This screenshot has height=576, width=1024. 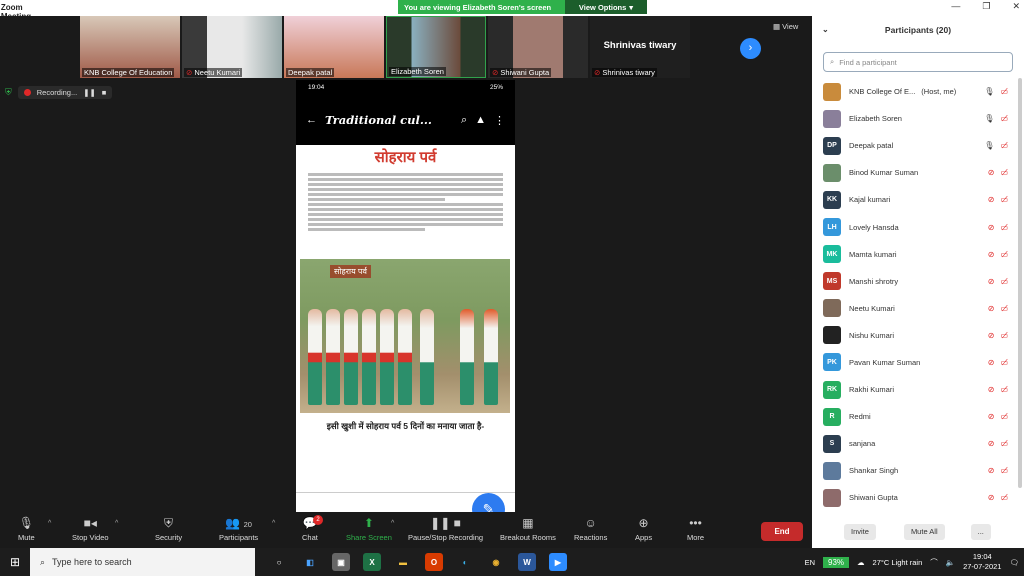 What do you see at coordinates (918, 308) in the screenshot?
I see `participant-row: Neetu Kumari ⊘ ▭̸` at bounding box center [918, 308].